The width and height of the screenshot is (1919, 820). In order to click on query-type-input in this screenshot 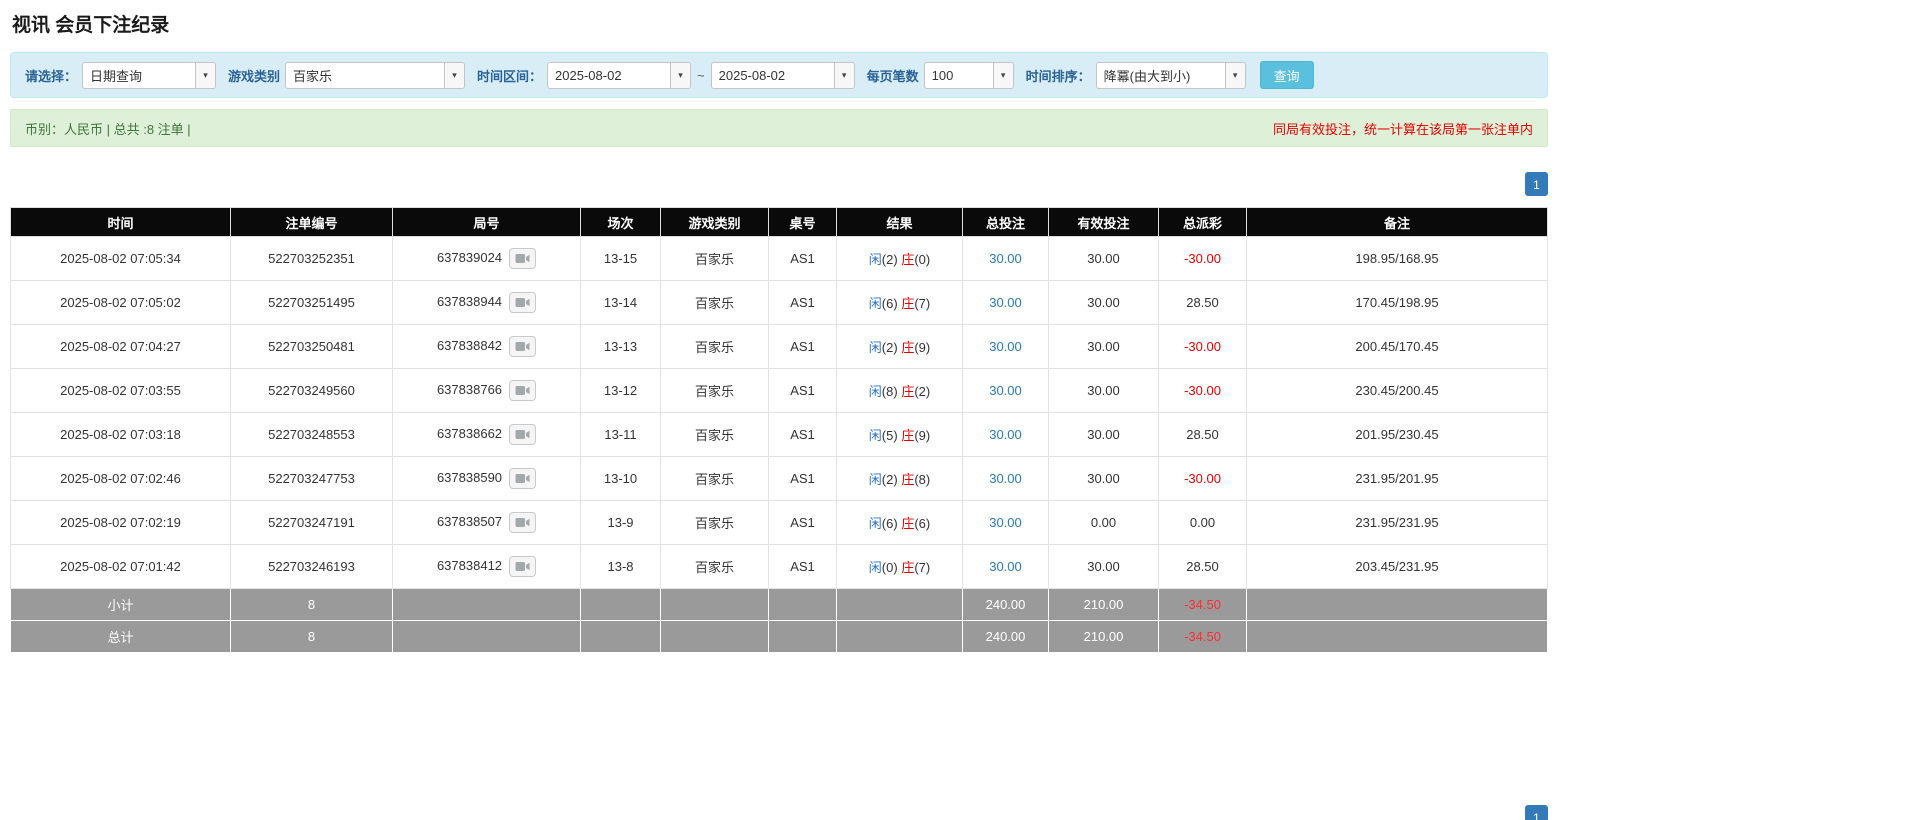, I will do `click(139, 75)`.